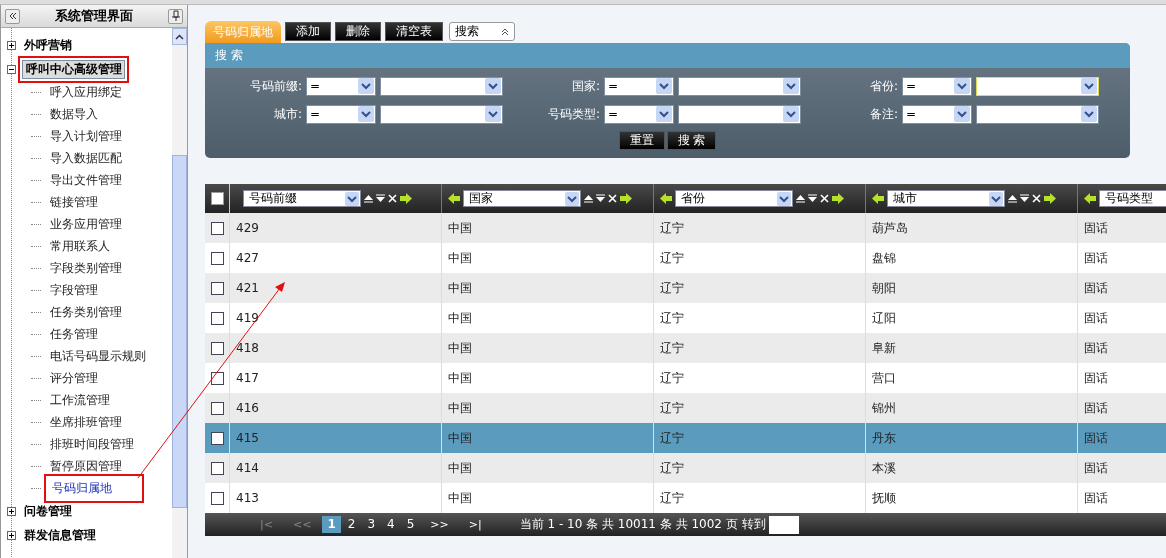 The image size is (1166, 558). Describe the element at coordinates (685, 408) in the screenshot. I see `table-row: 416 中国 辽宁 锦州 固话` at that location.